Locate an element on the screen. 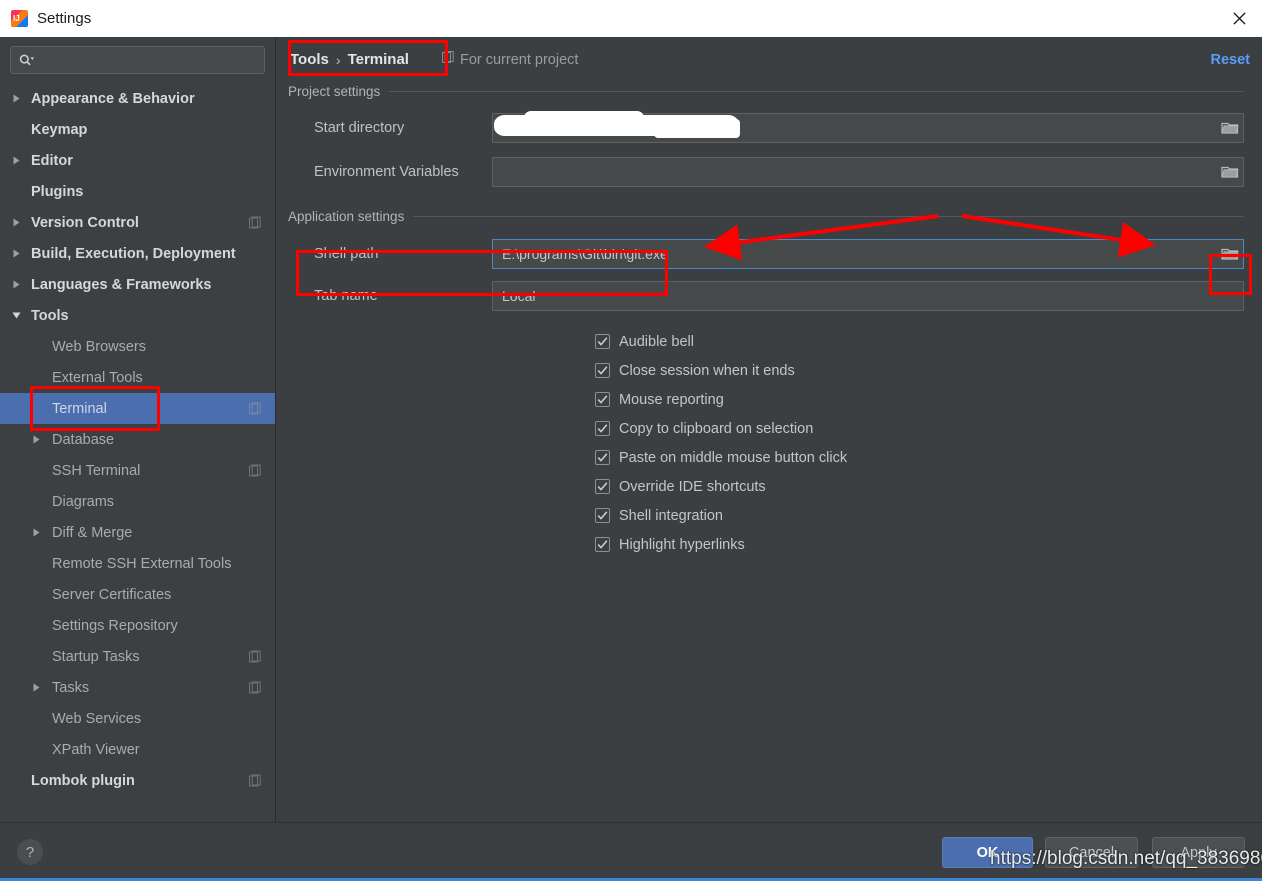 The image size is (1262, 881). window-titlebar: Settings is located at coordinates (631, 18).